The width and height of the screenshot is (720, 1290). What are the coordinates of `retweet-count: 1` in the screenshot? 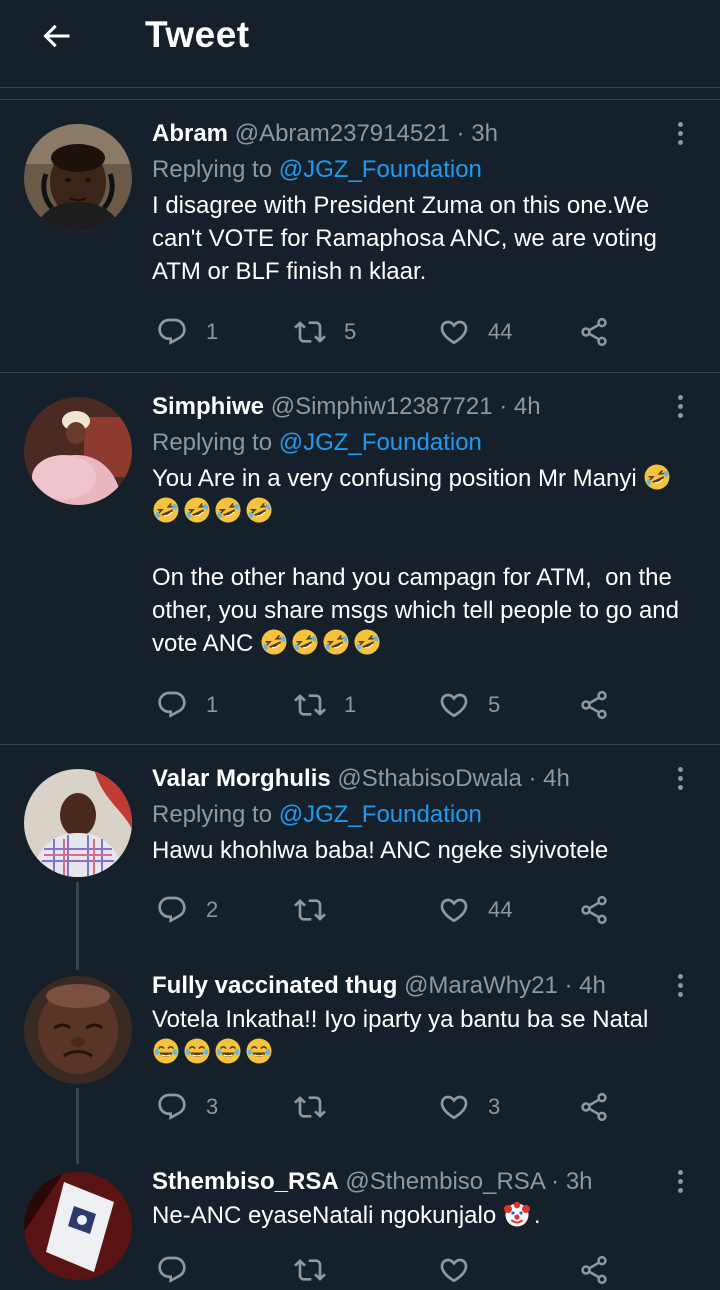 It's located at (350, 704).